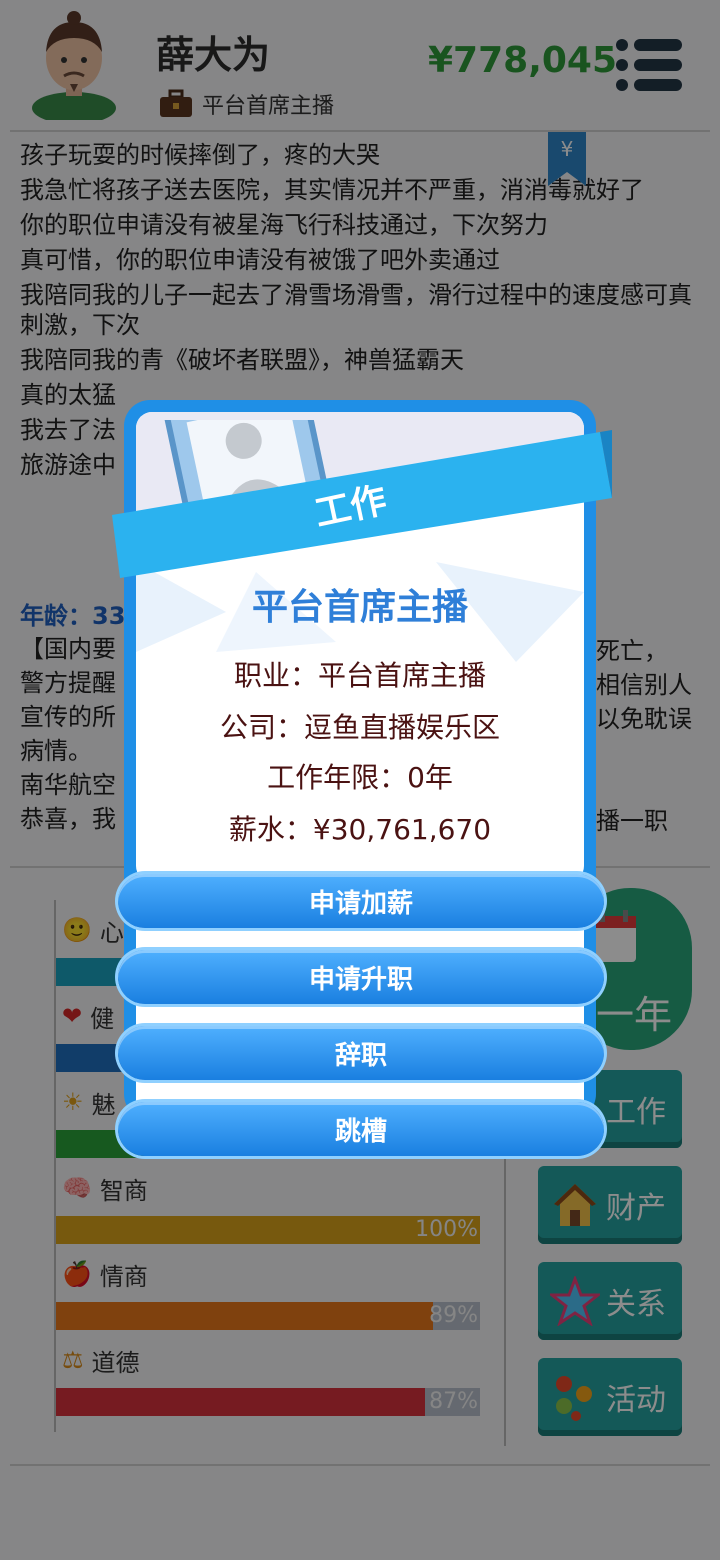 The height and width of the screenshot is (1560, 720). Describe the element at coordinates (361, 977) in the screenshot. I see `request-promotion-button: 申请升职` at that location.